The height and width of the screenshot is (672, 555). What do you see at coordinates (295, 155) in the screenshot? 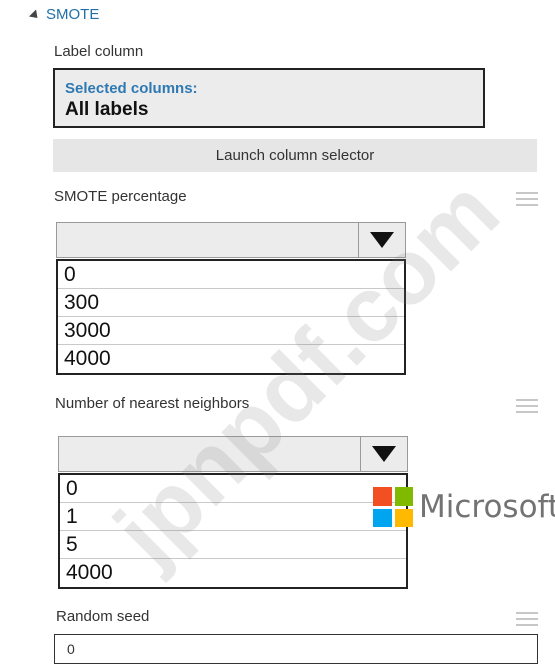
I see `launch-column-selector-button: Launch column selector` at bounding box center [295, 155].